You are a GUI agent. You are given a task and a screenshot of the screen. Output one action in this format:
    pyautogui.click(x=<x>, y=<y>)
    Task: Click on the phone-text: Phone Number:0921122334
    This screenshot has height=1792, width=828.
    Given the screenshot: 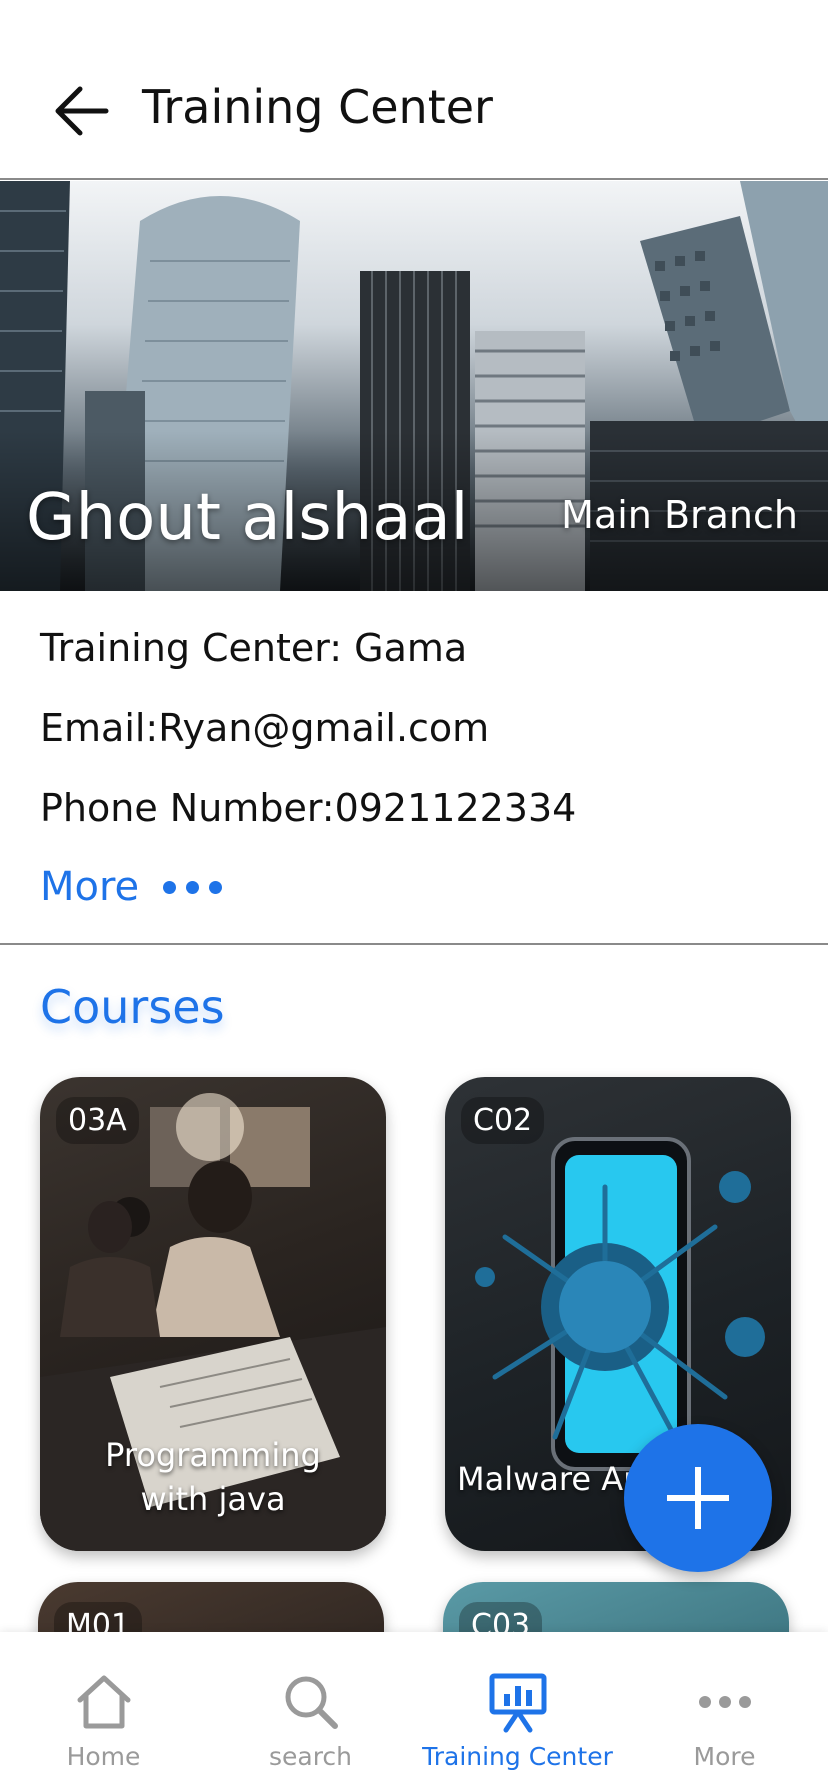 What is the action you would take?
    pyautogui.click(x=308, y=808)
    